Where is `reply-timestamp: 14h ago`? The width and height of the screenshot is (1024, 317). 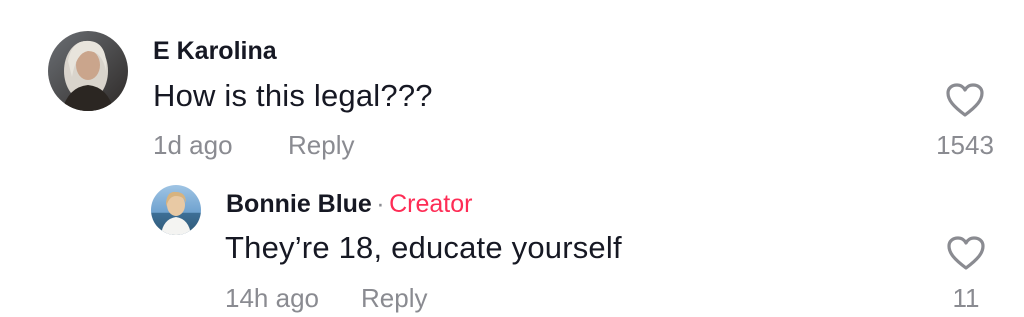
reply-timestamp: 14h ago is located at coordinates (272, 298).